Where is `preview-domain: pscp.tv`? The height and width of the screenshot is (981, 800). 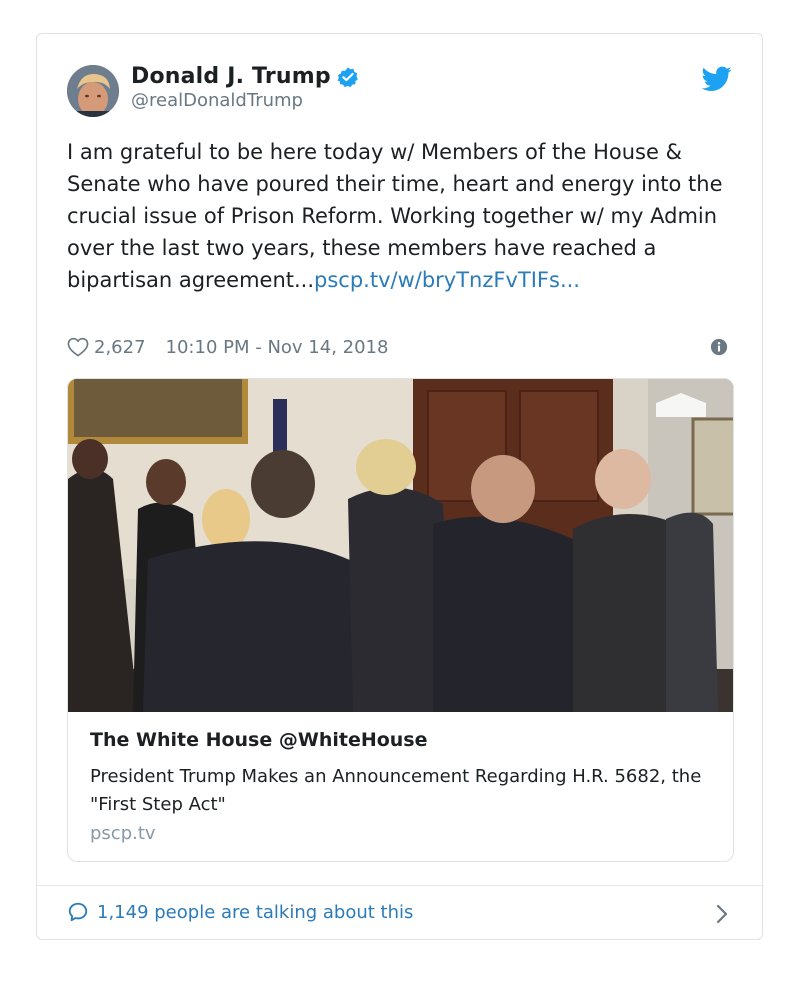 preview-domain: pscp.tv is located at coordinates (123, 833).